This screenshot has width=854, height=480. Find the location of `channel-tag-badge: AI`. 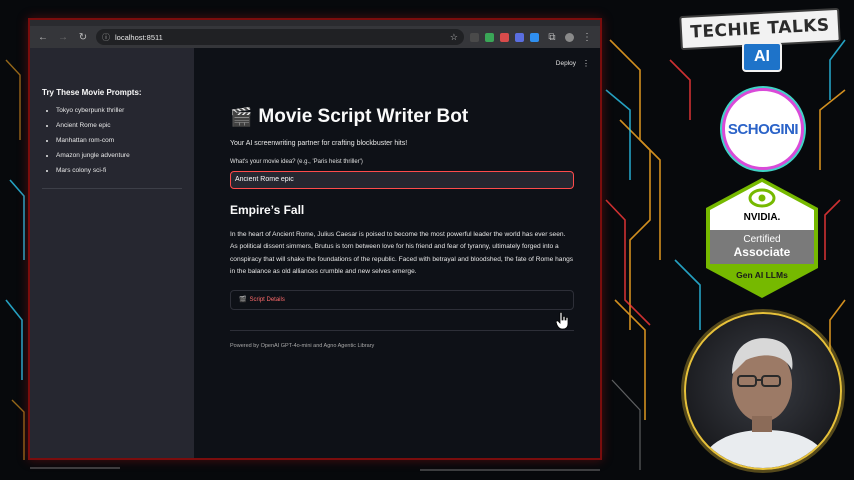

channel-tag-badge: AI is located at coordinates (762, 57).